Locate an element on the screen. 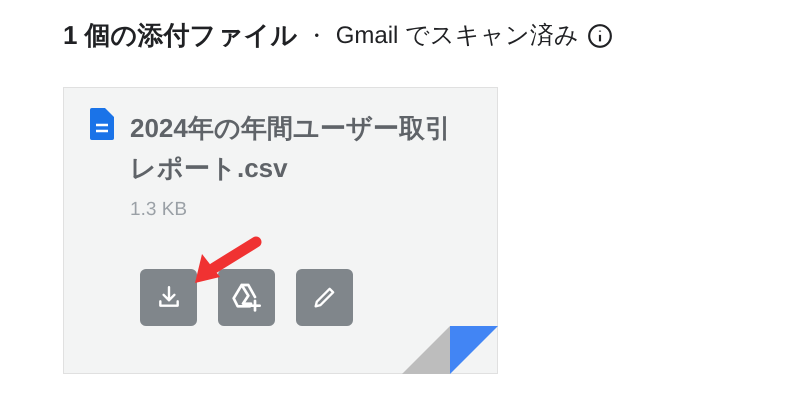 The width and height of the screenshot is (800, 400). attachments-title: 1 個の添付ファイル is located at coordinates (180, 35).